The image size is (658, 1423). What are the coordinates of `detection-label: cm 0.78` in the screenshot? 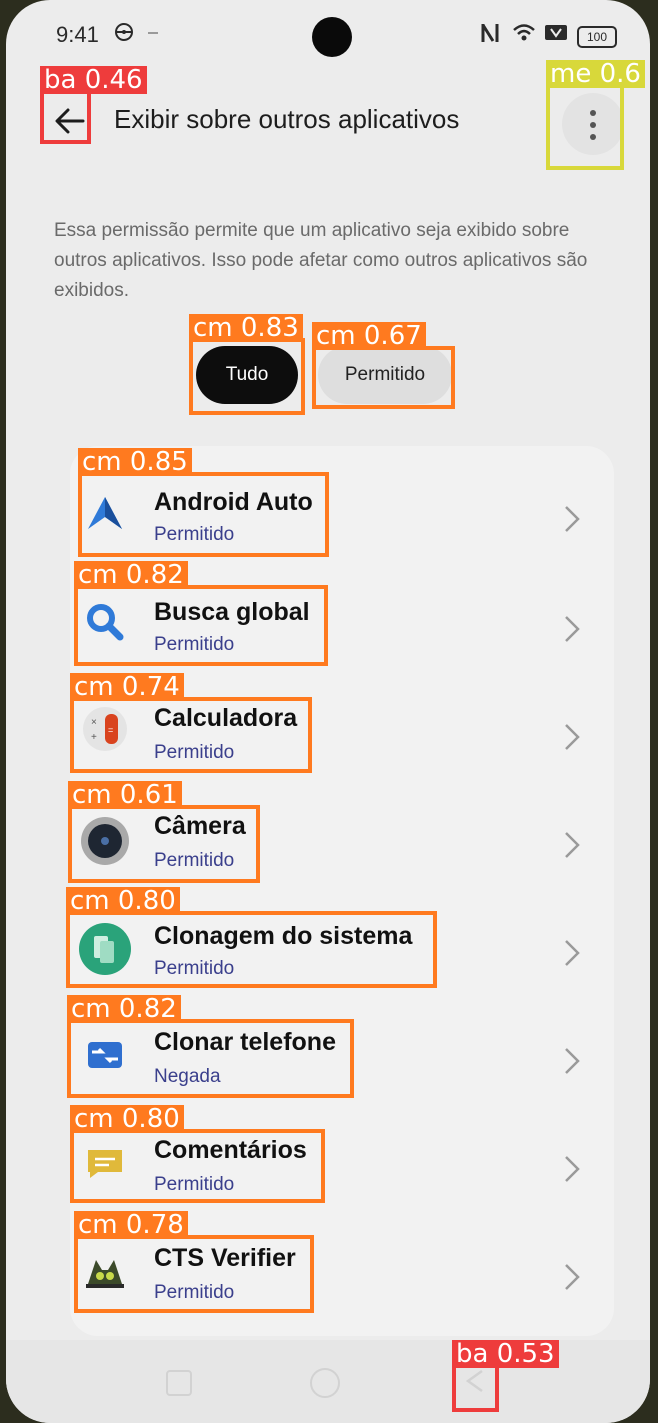 It's located at (131, 1225).